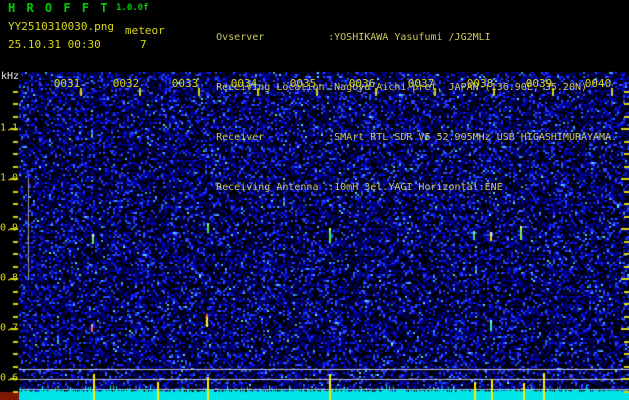  Describe the element at coordinates (9, 328) in the screenshot. I see `freq-tick-label: 0.7` at that location.